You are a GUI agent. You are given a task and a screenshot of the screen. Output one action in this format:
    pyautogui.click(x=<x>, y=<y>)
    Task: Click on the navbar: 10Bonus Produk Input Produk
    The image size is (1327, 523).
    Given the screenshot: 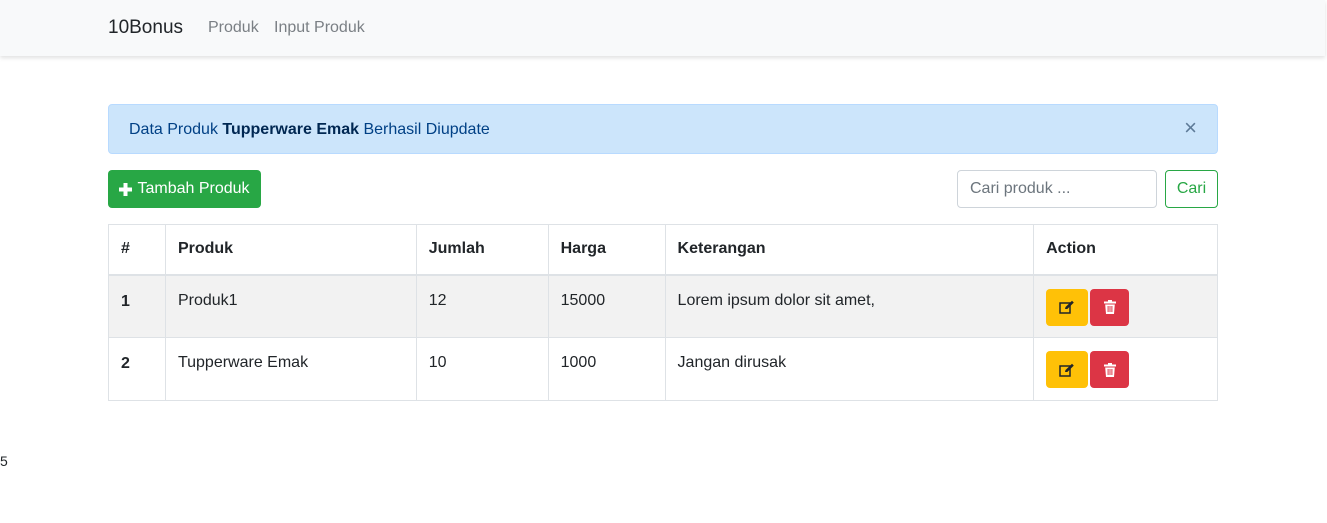 What is the action you would take?
    pyautogui.click(x=662, y=28)
    